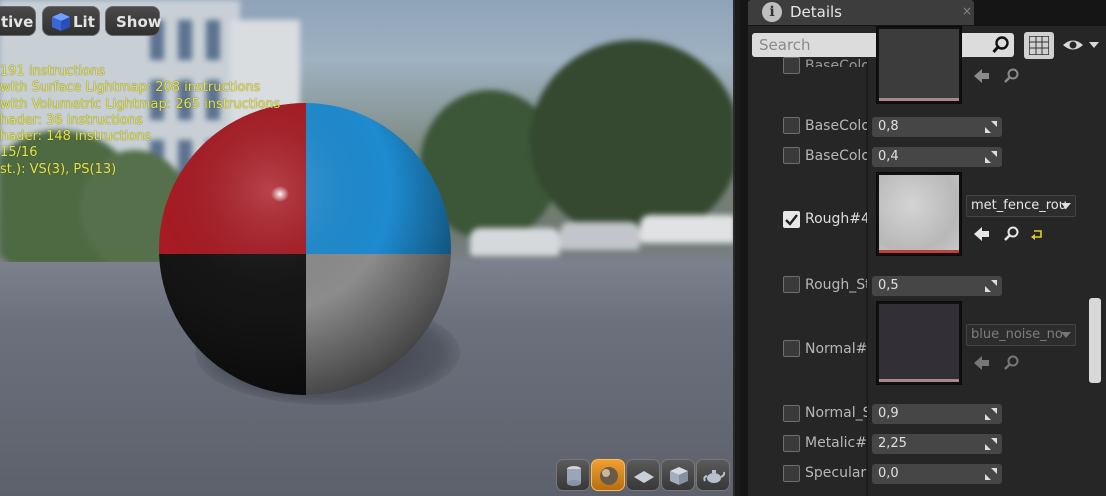 The height and width of the screenshot is (496, 1106). I want to click on texture-asset-dropdown: blue_noise_no, so click(1021, 335).